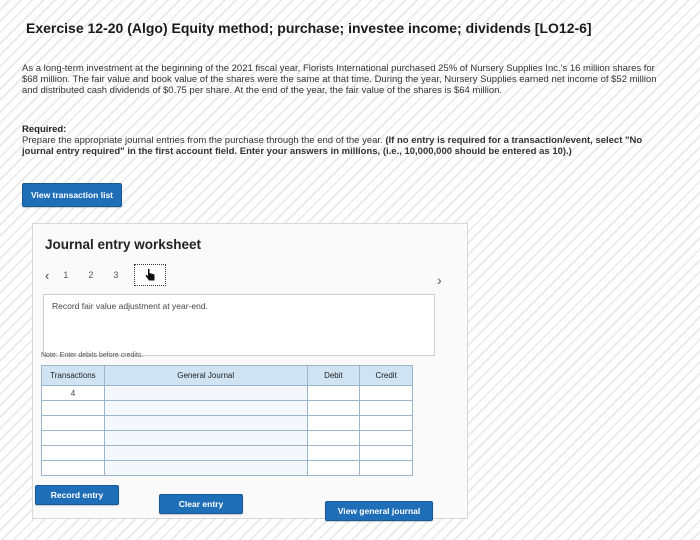 This screenshot has width=700, height=540. Describe the element at coordinates (72, 195) in the screenshot. I see `view-transaction-list-button: View transaction list` at that location.